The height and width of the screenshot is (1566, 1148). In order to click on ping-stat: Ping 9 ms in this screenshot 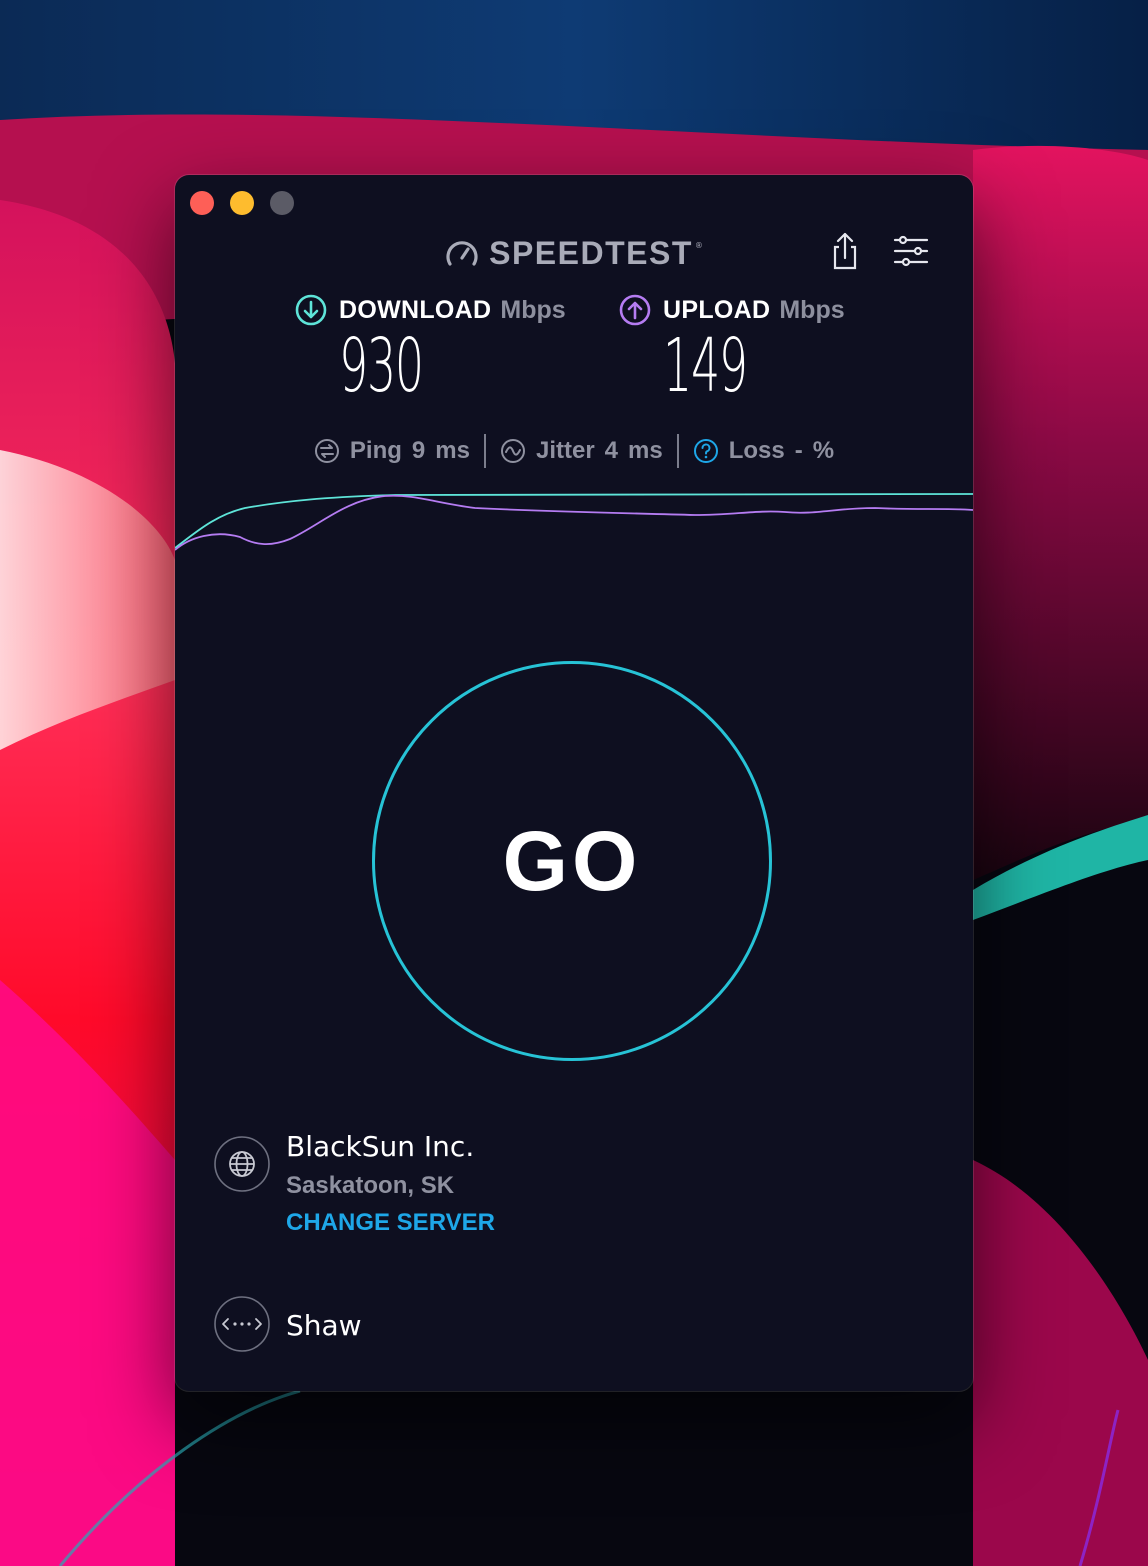, I will do `click(392, 451)`.